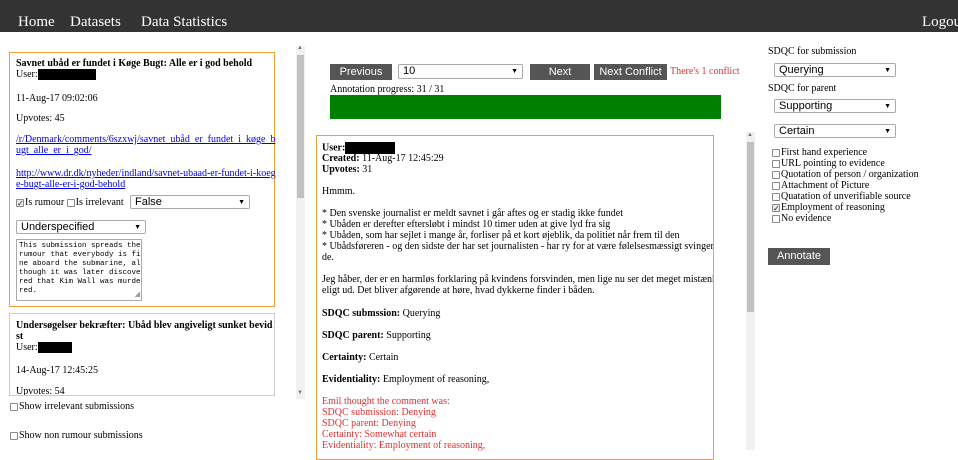  I want to click on annotation-progress-bar, so click(525, 107).